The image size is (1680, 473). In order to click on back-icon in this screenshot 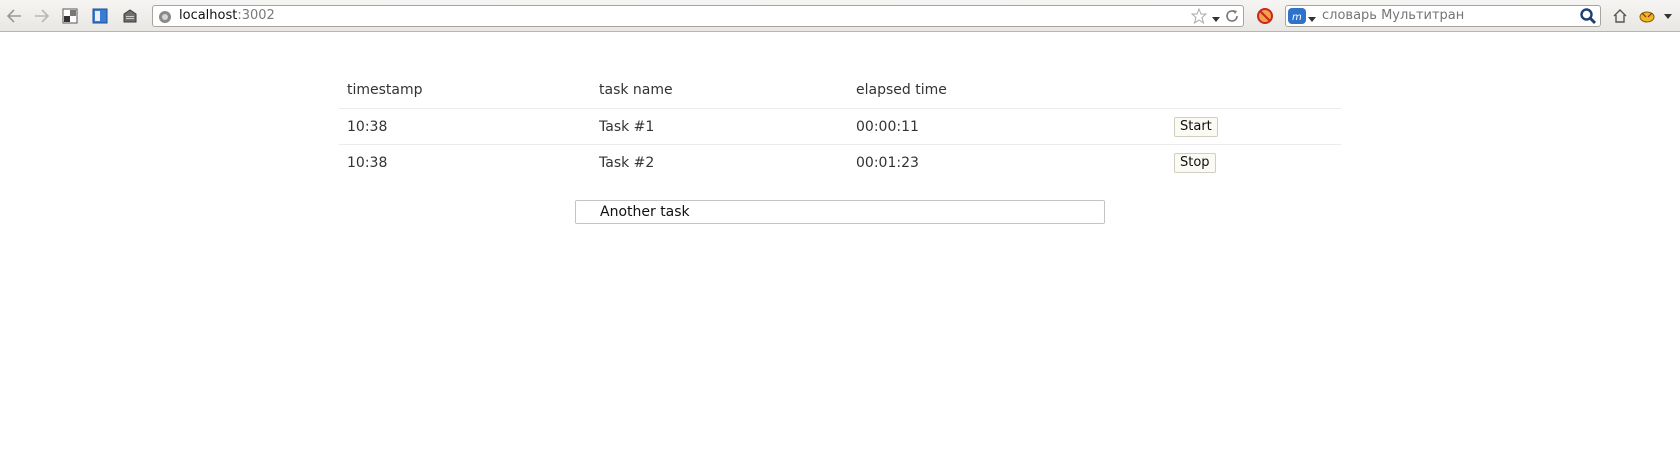, I will do `click(14, 16)`.